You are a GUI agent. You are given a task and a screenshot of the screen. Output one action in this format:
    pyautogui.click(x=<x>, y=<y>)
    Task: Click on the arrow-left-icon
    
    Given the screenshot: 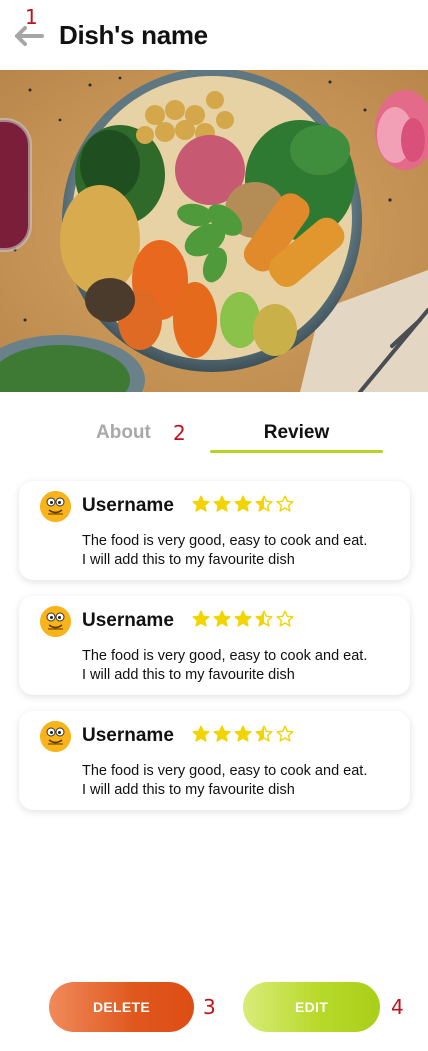 What is the action you would take?
    pyautogui.click(x=29, y=36)
    